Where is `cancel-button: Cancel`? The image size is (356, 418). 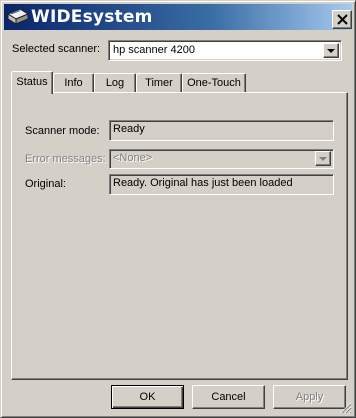 cancel-button: Cancel is located at coordinates (228, 397).